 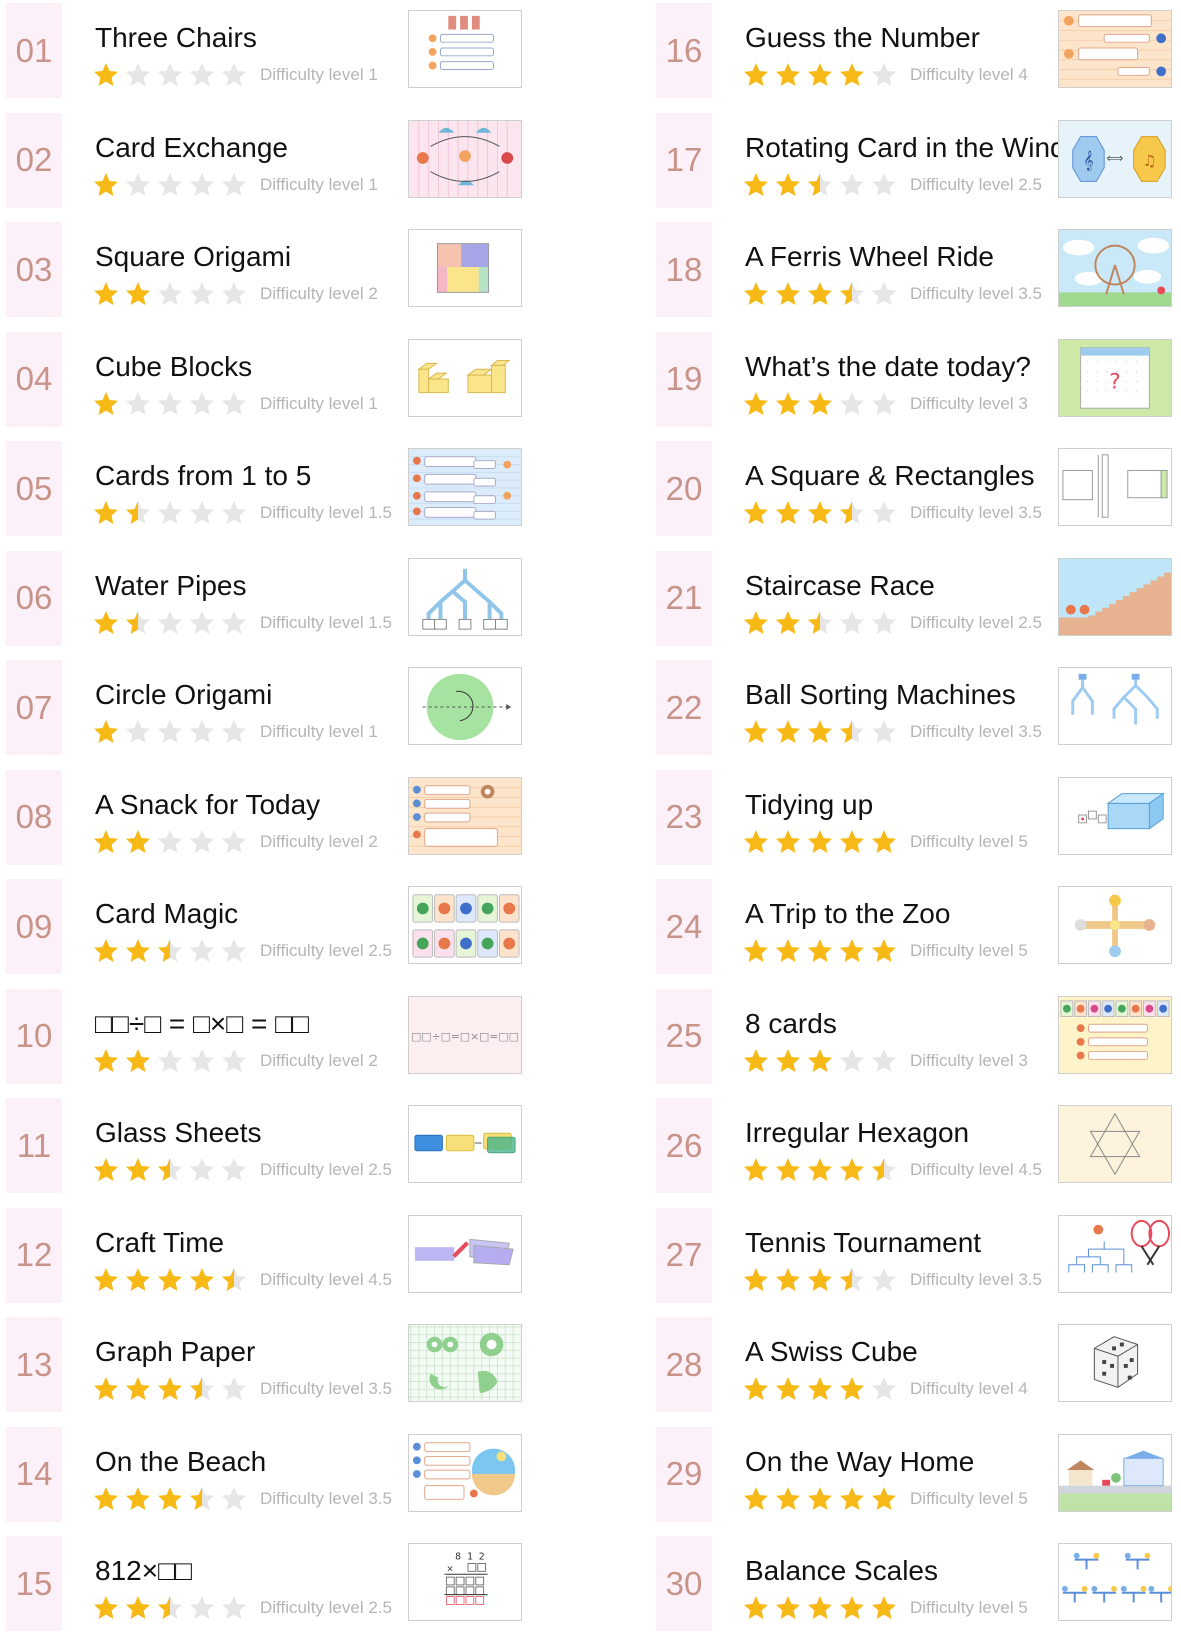 What do you see at coordinates (1115, 925) in the screenshot?
I see `zoo-map-thumbnail` at bounding box center [1115, 925].